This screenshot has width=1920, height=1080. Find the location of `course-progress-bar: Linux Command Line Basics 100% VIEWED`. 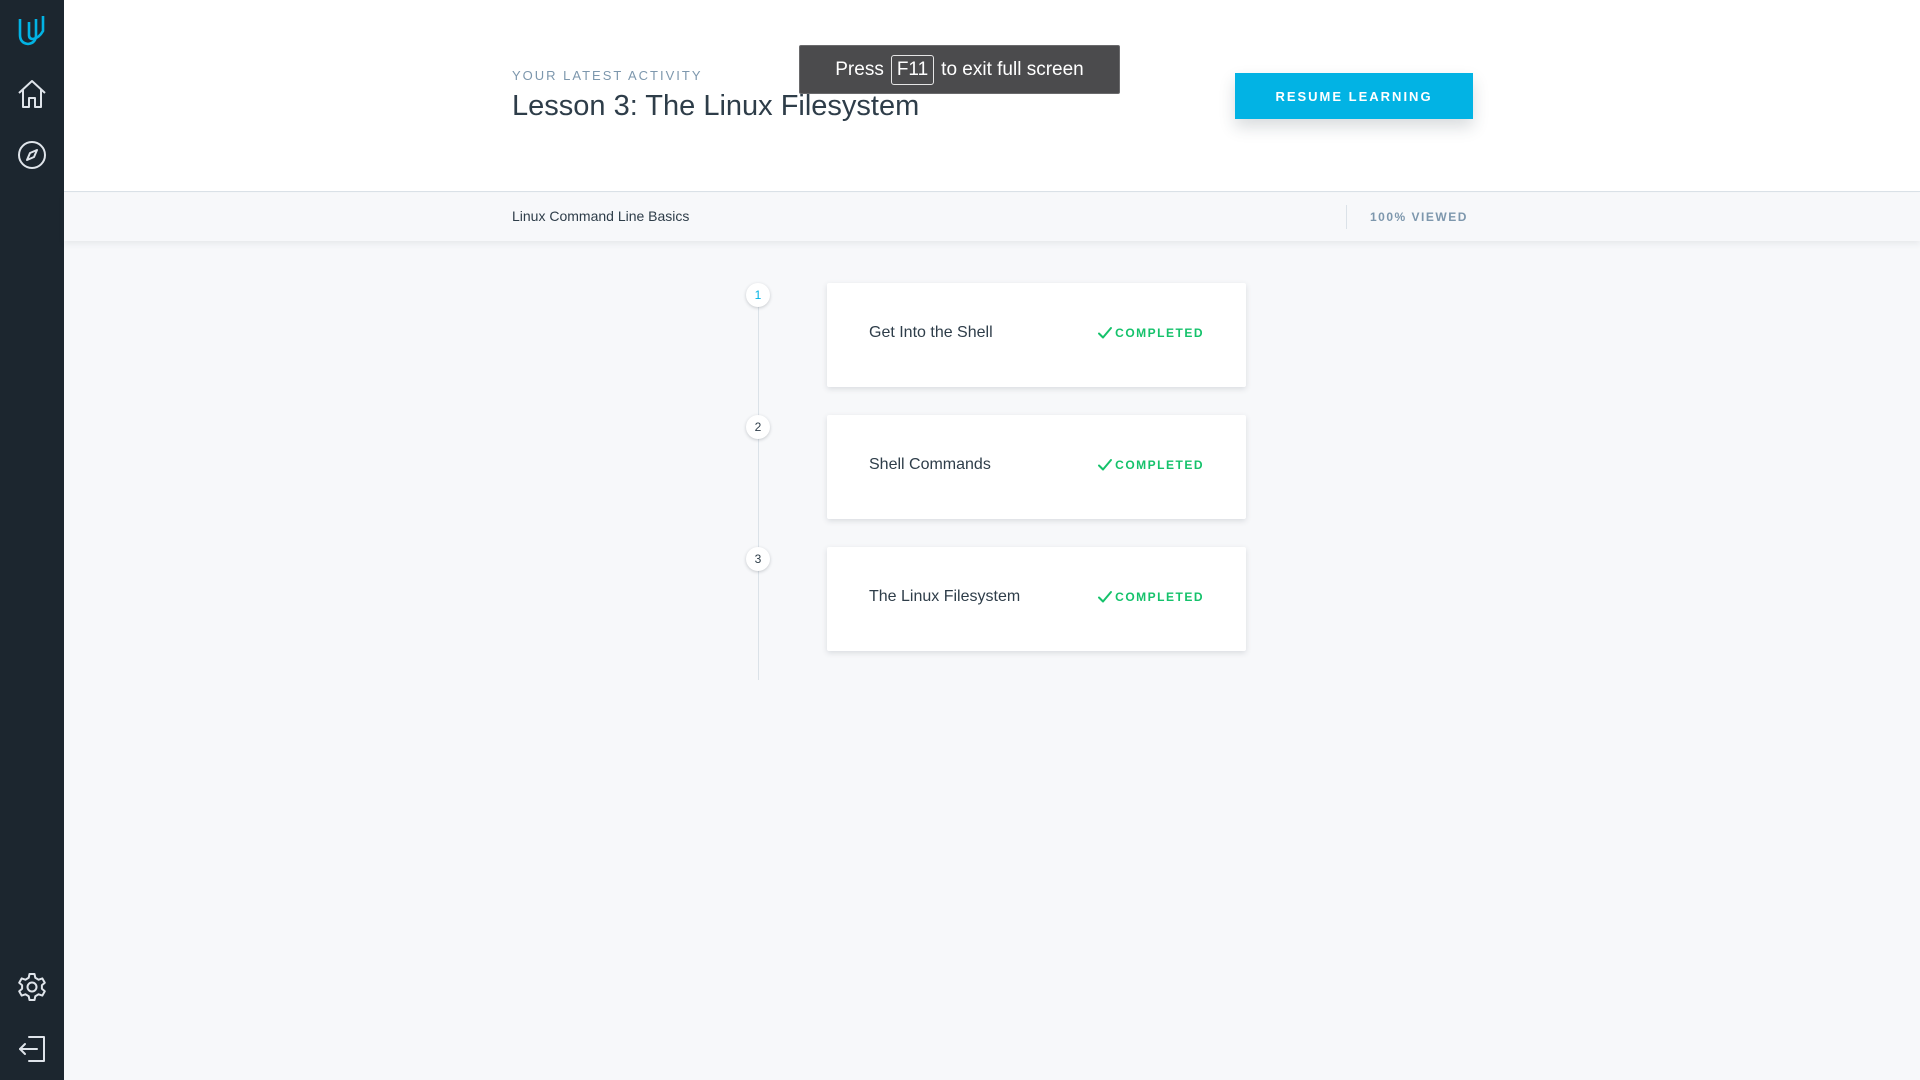

course-progress-bar: Linux Command Line Basics 100% VIEWED is located at coordinates (992, 217).